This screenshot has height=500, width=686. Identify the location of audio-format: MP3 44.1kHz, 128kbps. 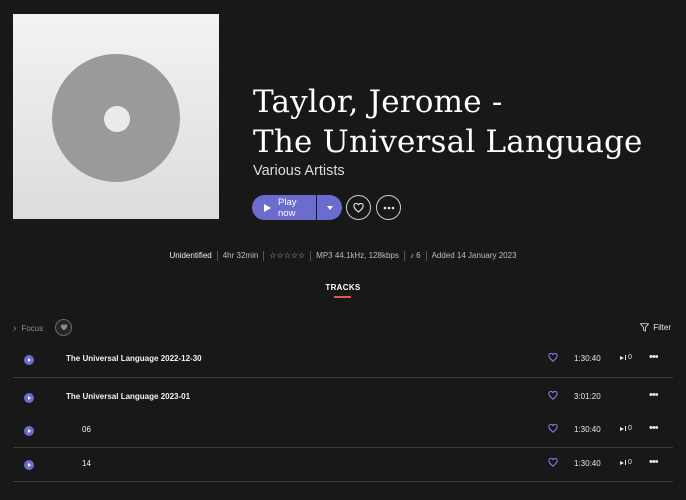
(357, 256).